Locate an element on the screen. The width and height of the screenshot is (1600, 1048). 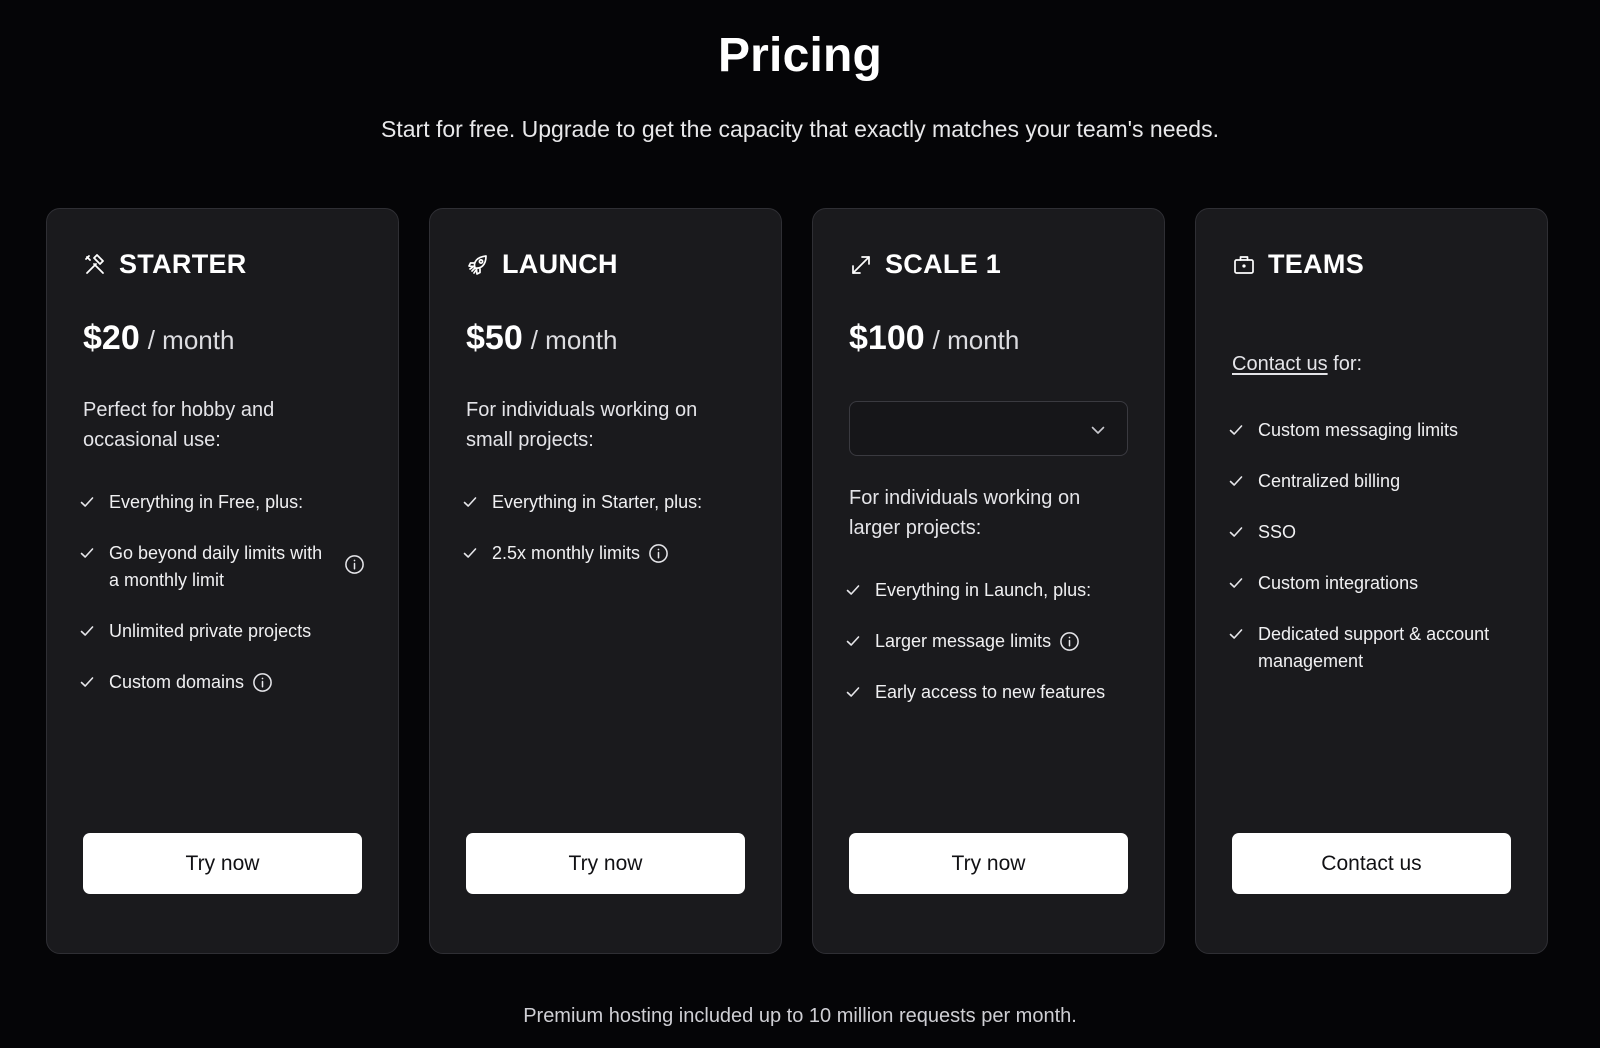
feature-text: Custom domains is located at coordinates (177, 682).